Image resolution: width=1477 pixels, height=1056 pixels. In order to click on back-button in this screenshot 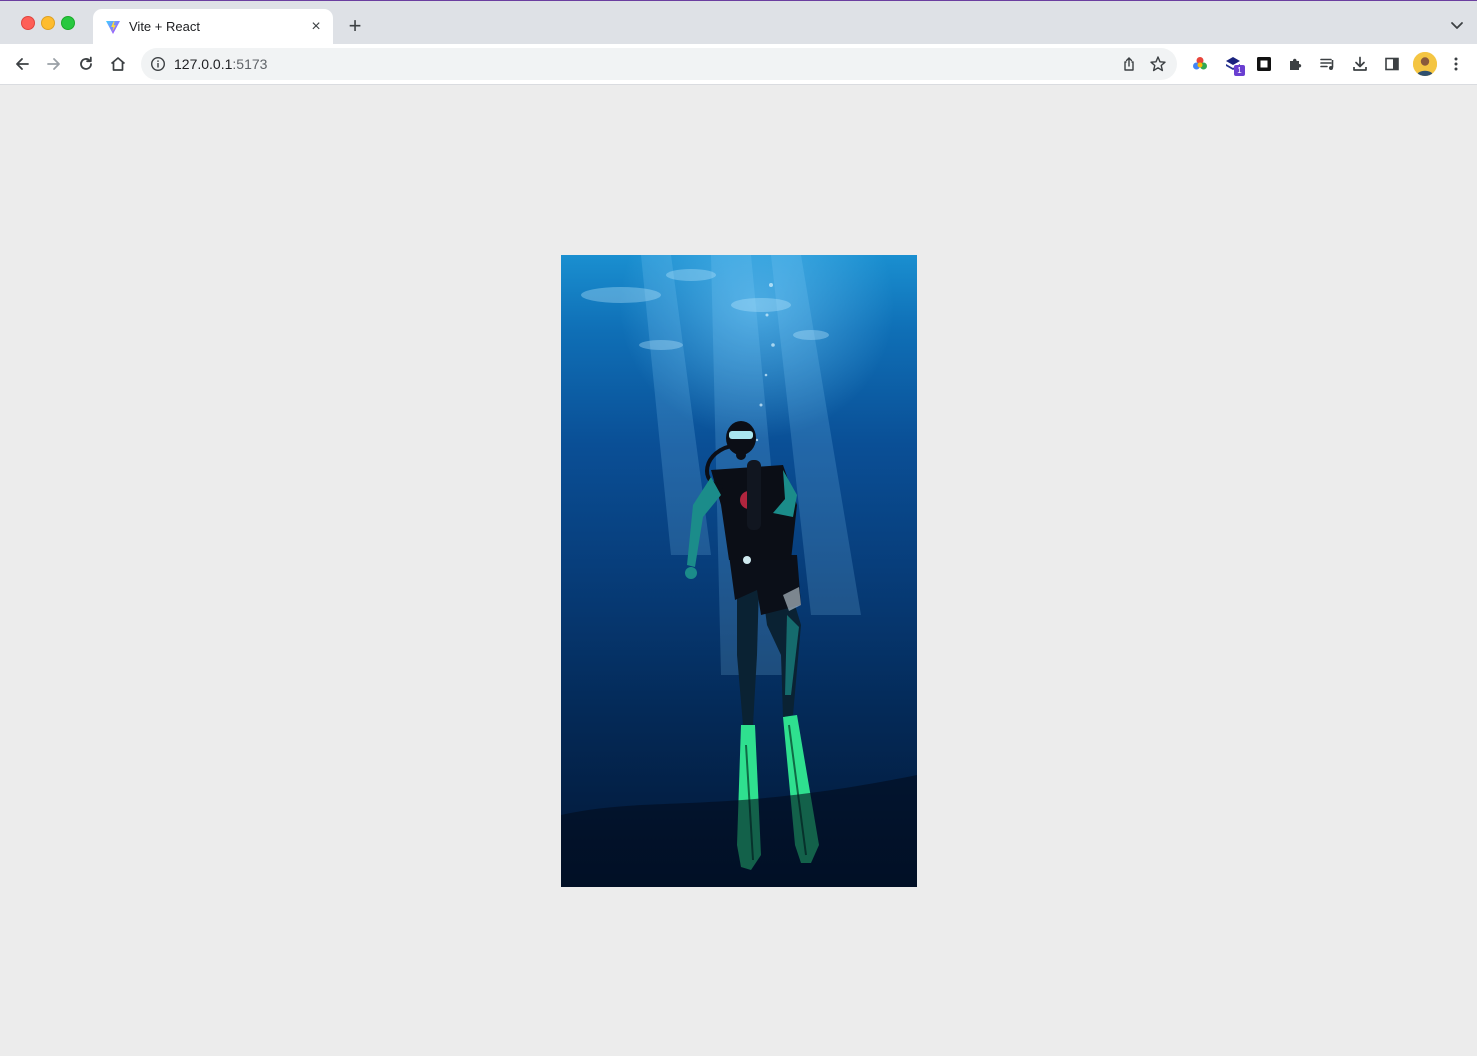, I will do `click(22, 64)`.